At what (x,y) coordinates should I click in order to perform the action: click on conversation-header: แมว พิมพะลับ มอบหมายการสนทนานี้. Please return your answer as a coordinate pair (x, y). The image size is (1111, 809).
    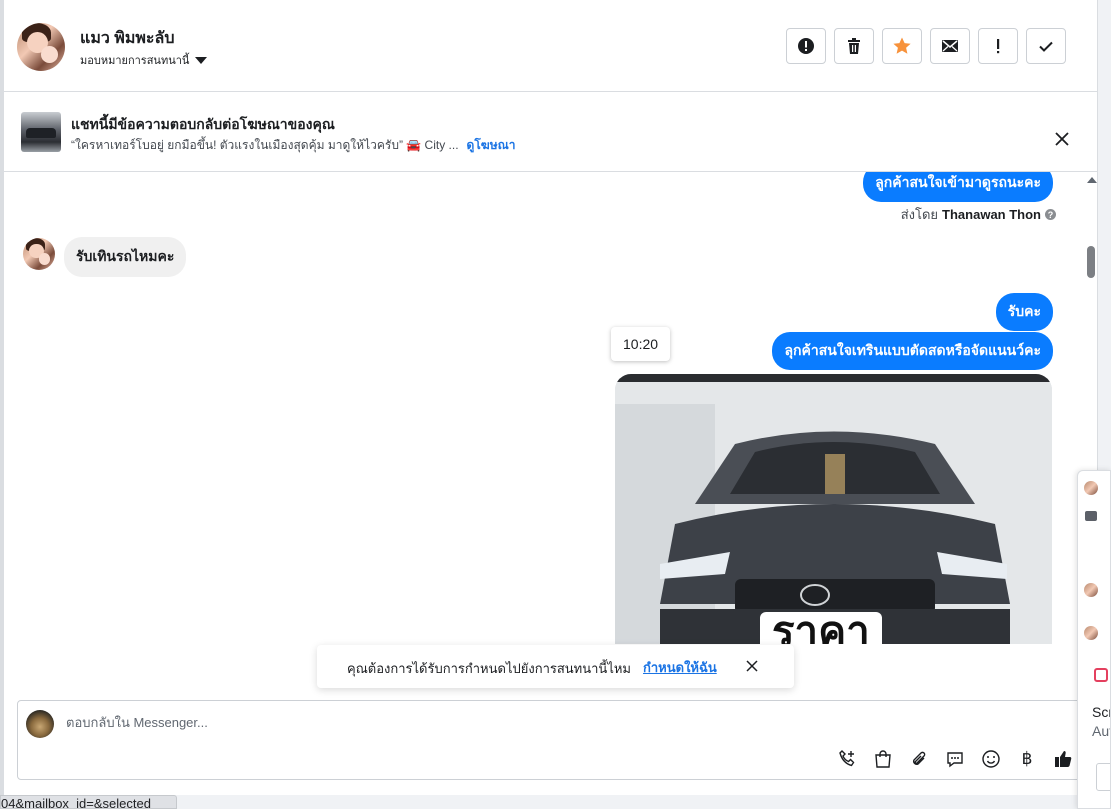
    Looking at the image, I should click on (551, 46).